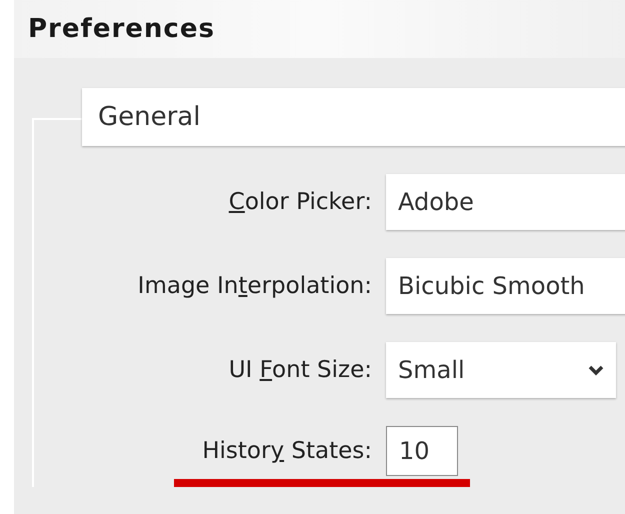  Describe the element at coordinates (286, 451) in the screenshot. I see `field-label: History States:` at that location.